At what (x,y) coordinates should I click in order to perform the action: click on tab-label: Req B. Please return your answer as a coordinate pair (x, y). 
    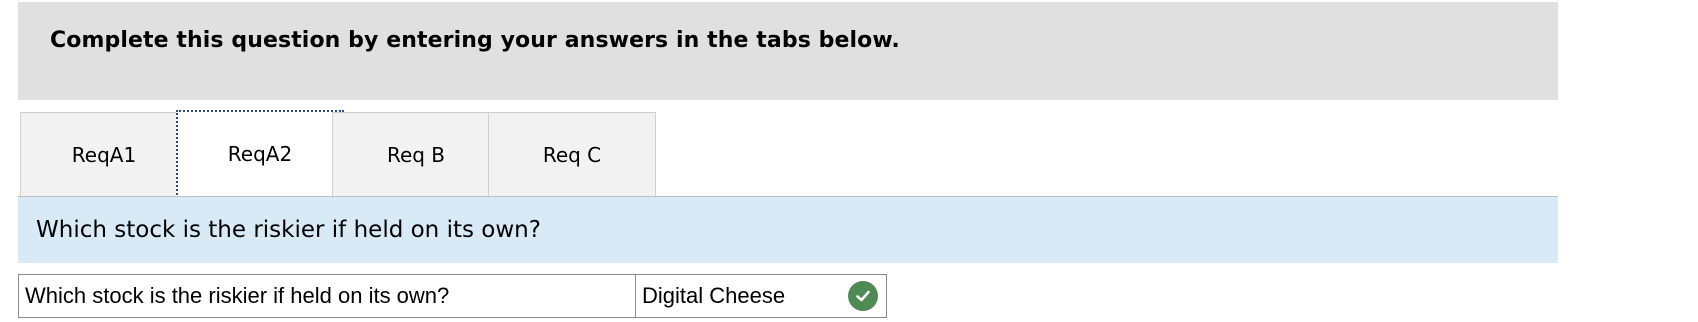
    Looking at the image, I should click on (416, 154).